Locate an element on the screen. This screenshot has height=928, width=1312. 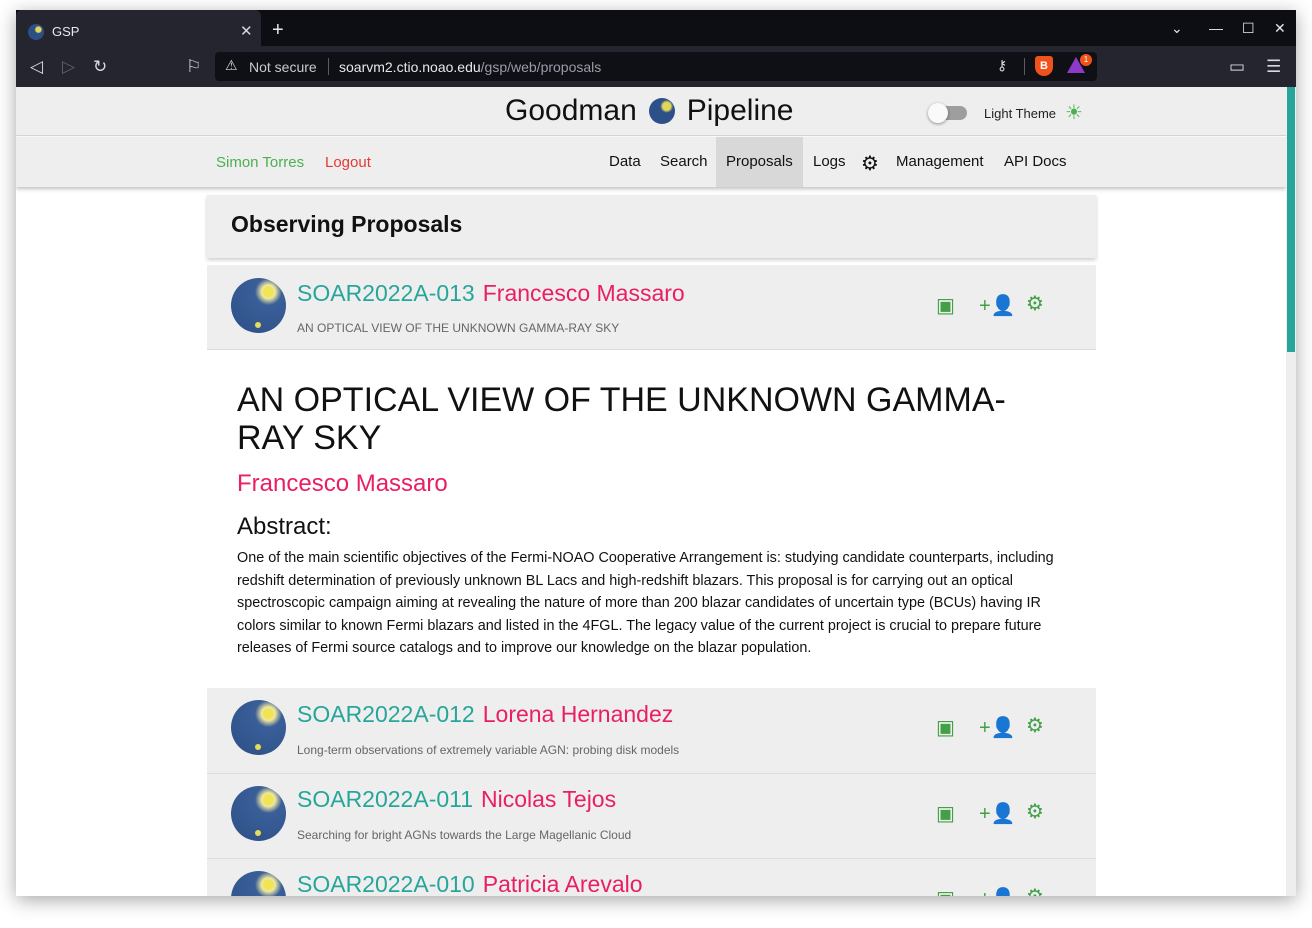
url-path: /gsp/web/proposals is located at coordinates (541, 67).